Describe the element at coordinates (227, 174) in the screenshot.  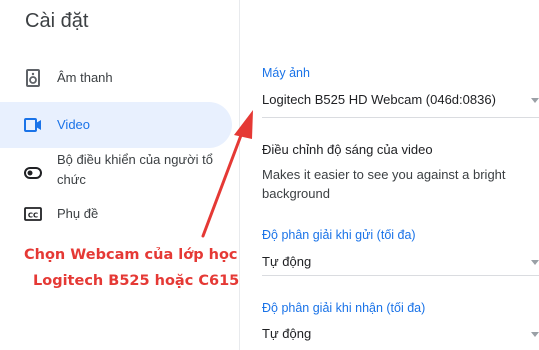
I see `annotation-arrow` at that location.